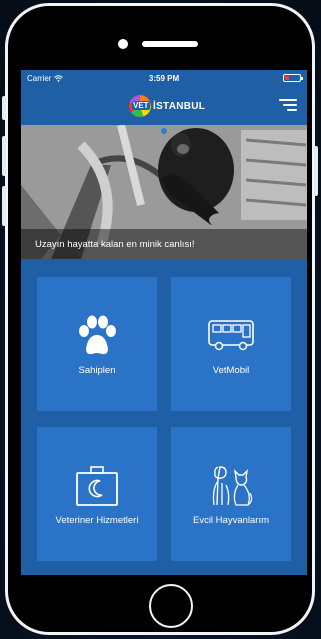  What do you see at coordinates (231, 335) in the screenshot?
I see `bus-icon` at bounding box center [231, 335].